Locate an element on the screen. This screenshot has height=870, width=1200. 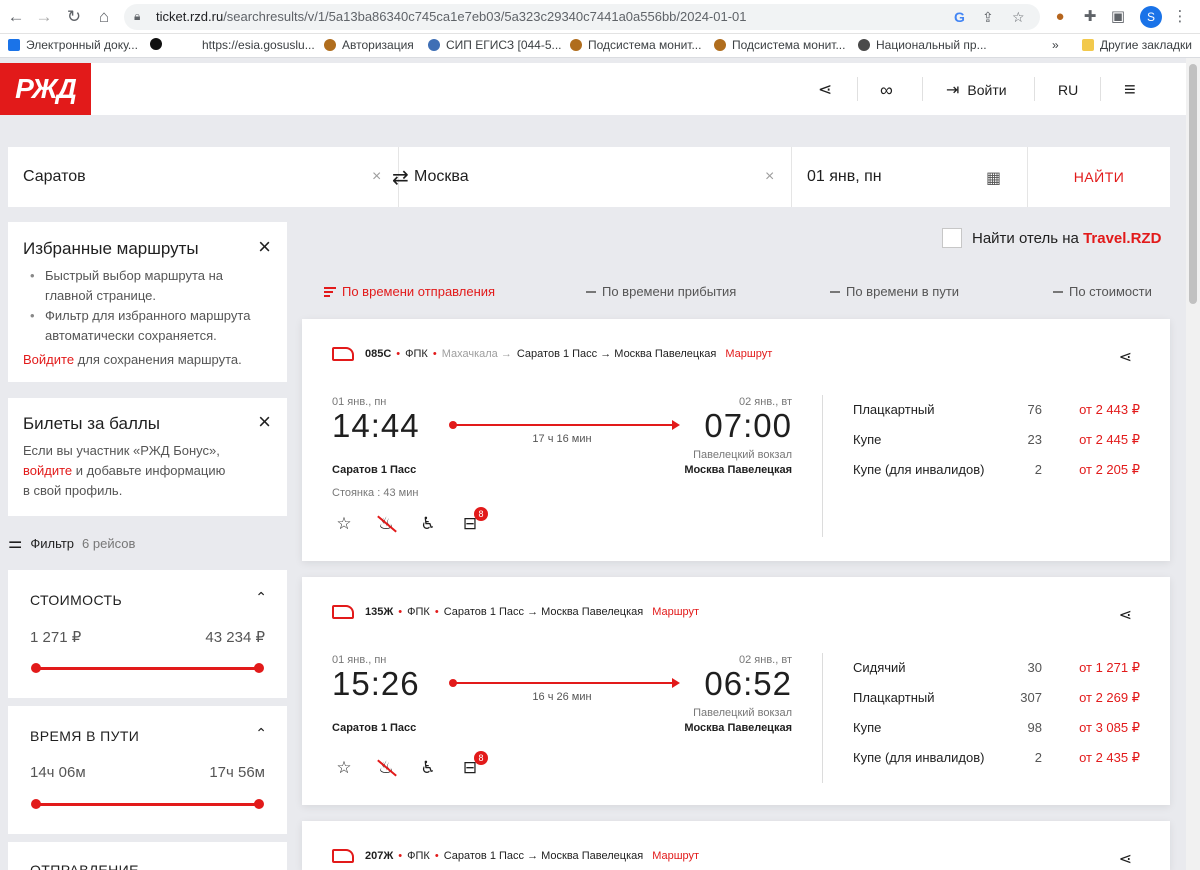
class-price: от 3 085 ₽ is located at coordinates (1101, 728).